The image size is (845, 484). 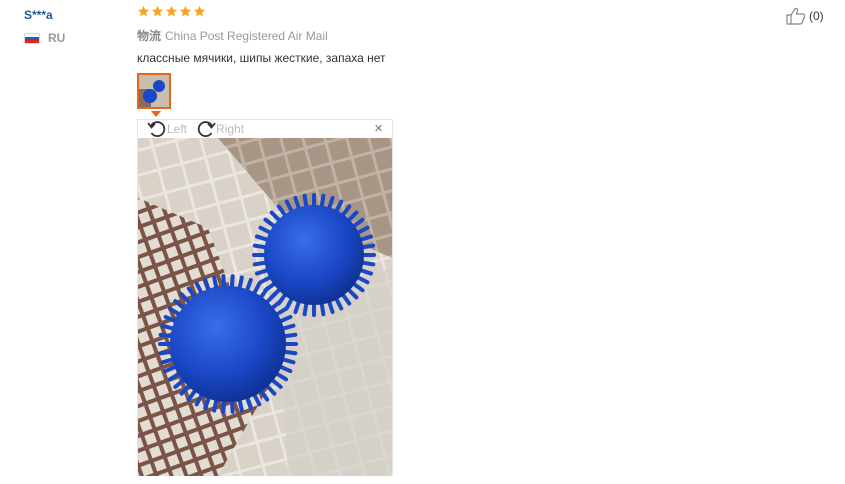 What do you see at coordinates (32, 38) in the screenshot?
I see `russia-flag-icon` at bounding box center [32, 38].